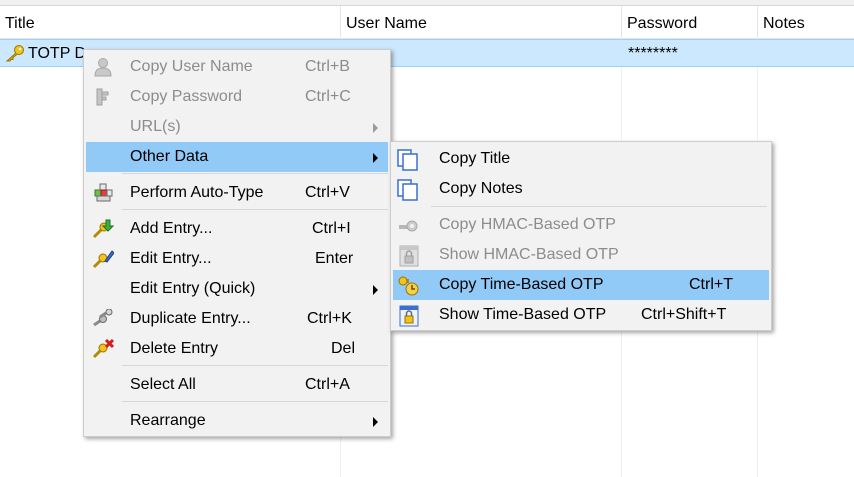 The image size is (854, 477). I want to click on keyboard-icon, so click(103, 193).